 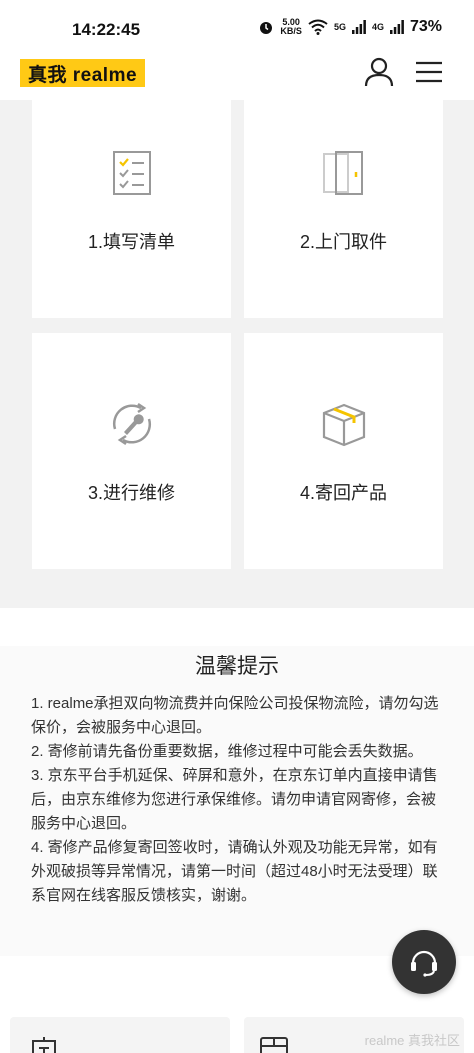 What do you see at coordinates (131, 173) in the screenshot?
I see `checklist-icon` at bounding box center [131, 173].